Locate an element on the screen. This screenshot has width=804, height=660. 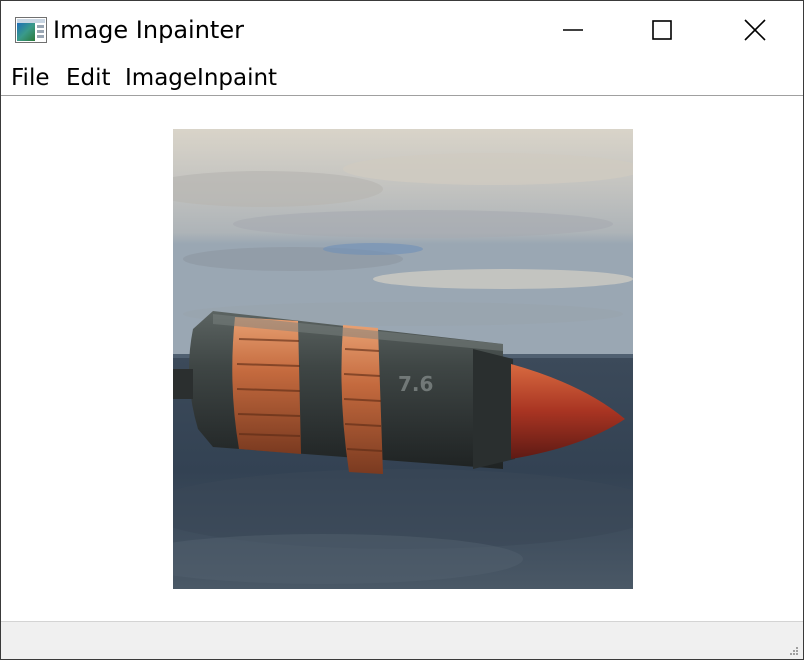
menu-edit: Edit is located at coordinates (88, 78).